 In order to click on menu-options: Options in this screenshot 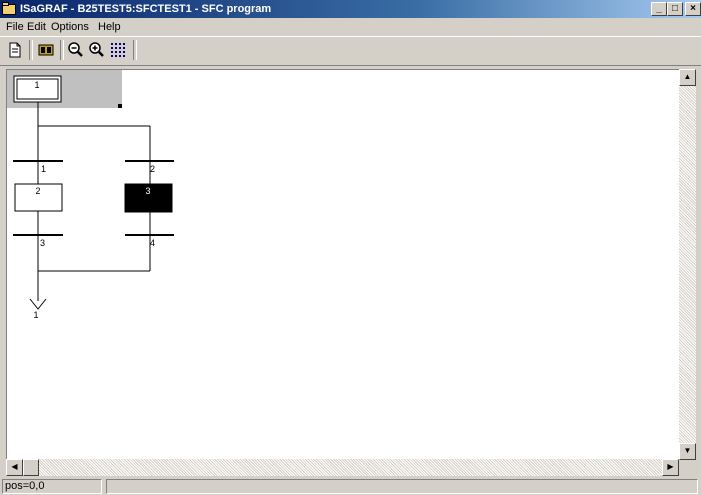, I will do `click(70, 27)`.